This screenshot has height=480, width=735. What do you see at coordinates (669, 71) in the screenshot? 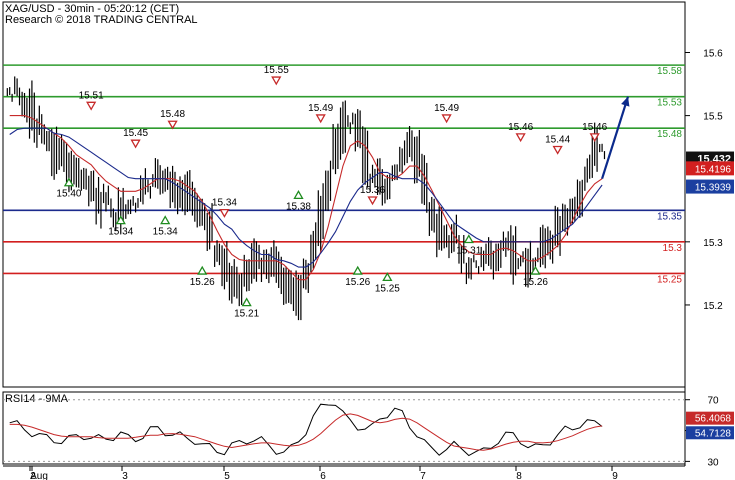
I see `level-label: 15.58` at bounding box center [669, 71].